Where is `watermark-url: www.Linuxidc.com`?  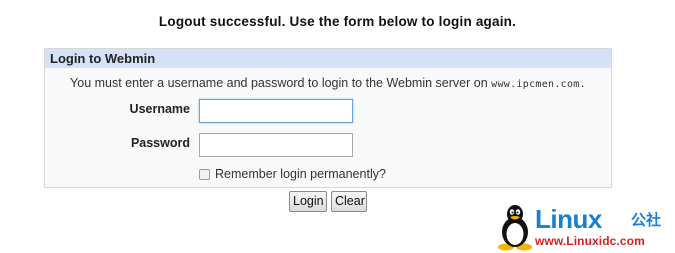 watermark-url: www.Linuxidc.com is located at coordinates (590, 241).